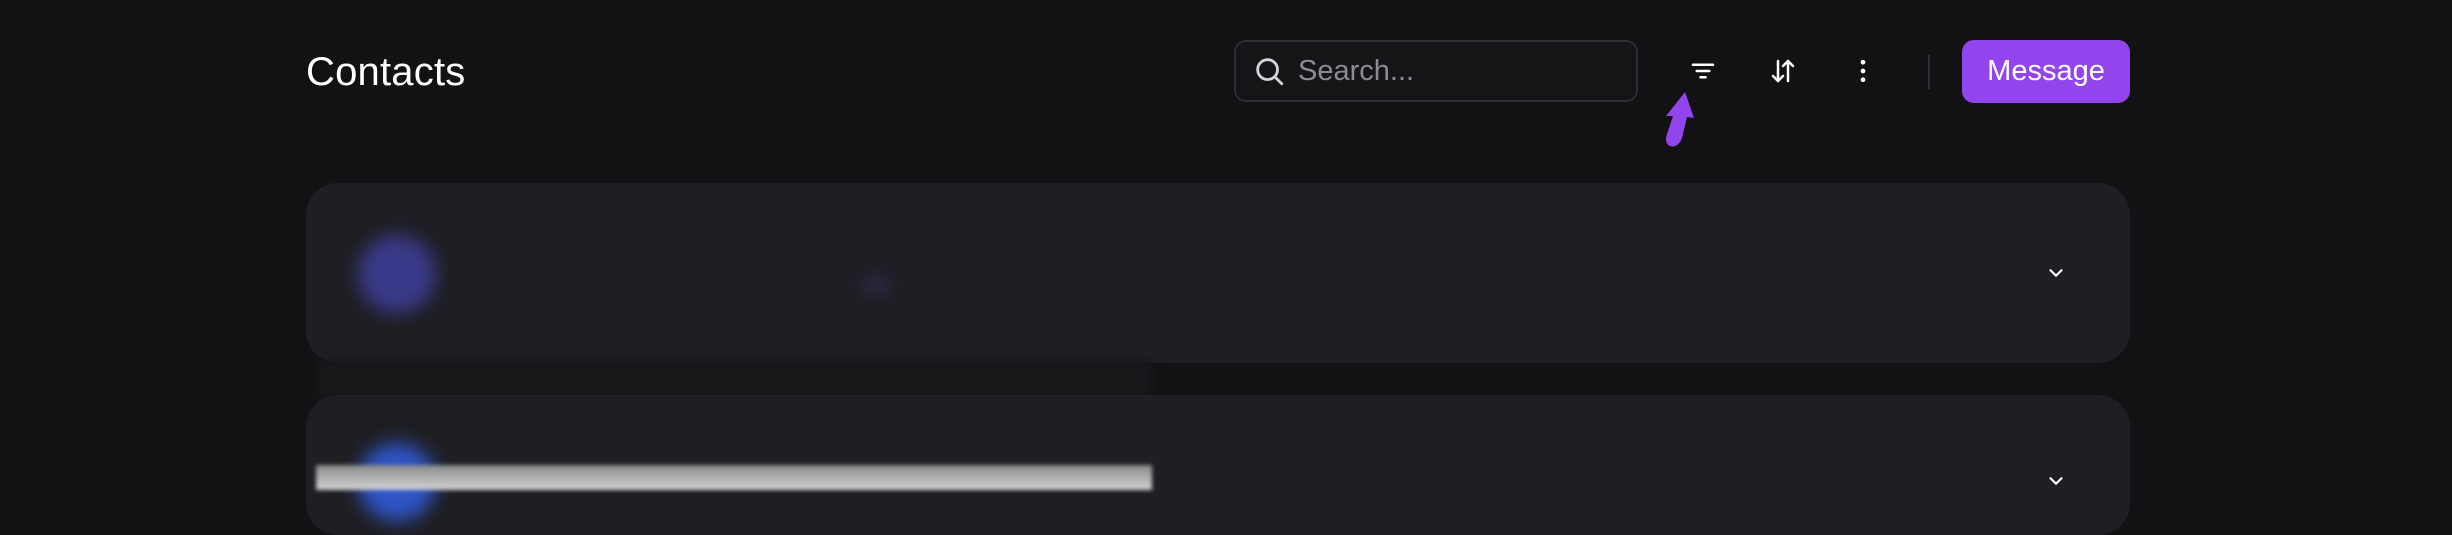  Describe the element at coordinates (734, 378) in the screenshot. I see `overlay-shadow` at that location.